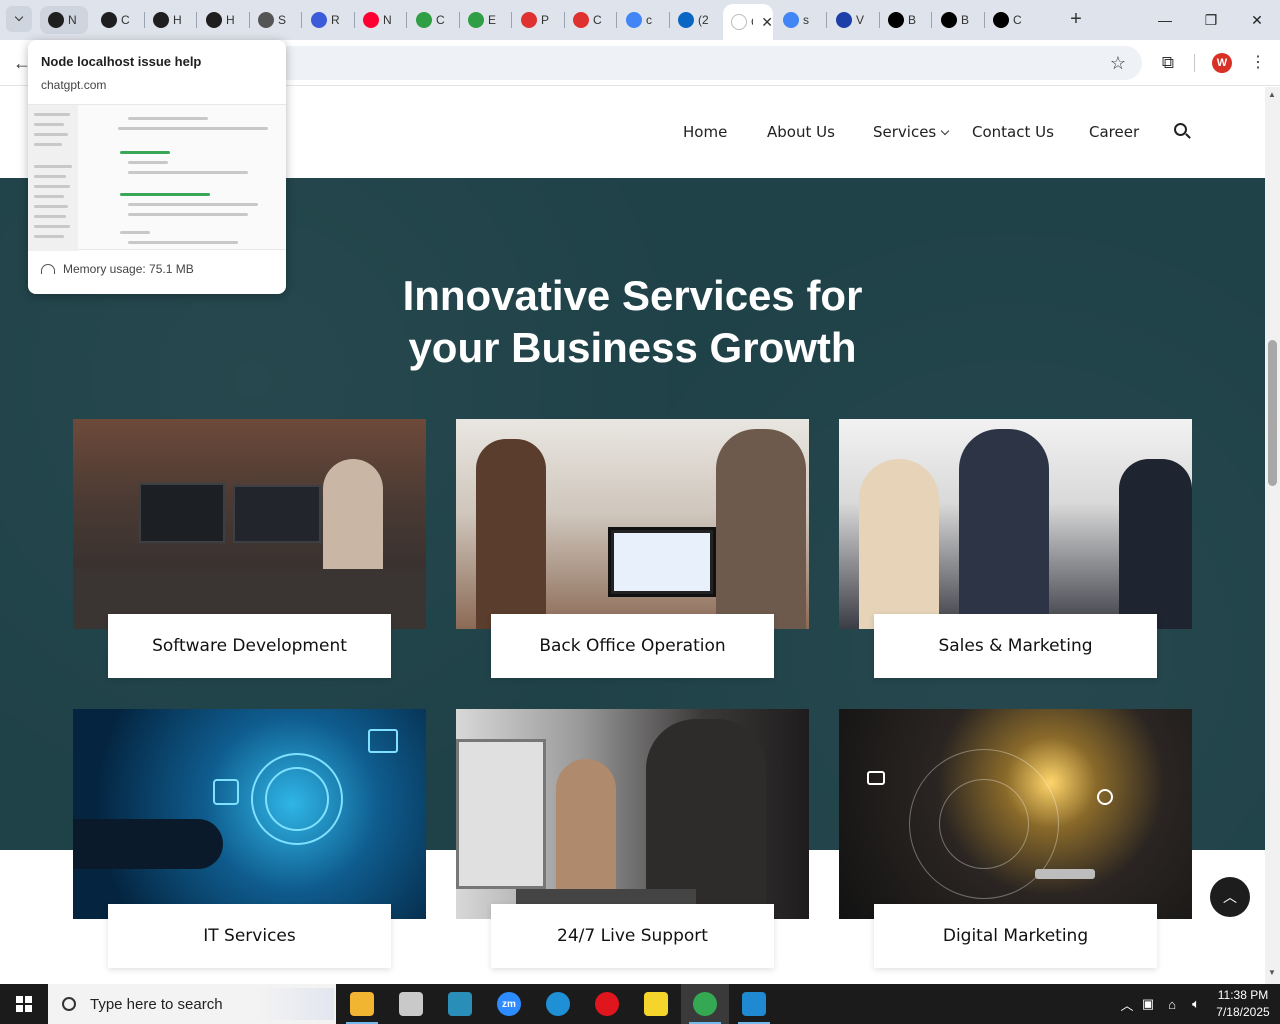 The width and height of the screenshot is (1280, 1024). What do you see at coordinates (1272, 972) in the screenshot?
I see `scroll-down-arrow-icon: ▼` at bounding box center [1272, 972].